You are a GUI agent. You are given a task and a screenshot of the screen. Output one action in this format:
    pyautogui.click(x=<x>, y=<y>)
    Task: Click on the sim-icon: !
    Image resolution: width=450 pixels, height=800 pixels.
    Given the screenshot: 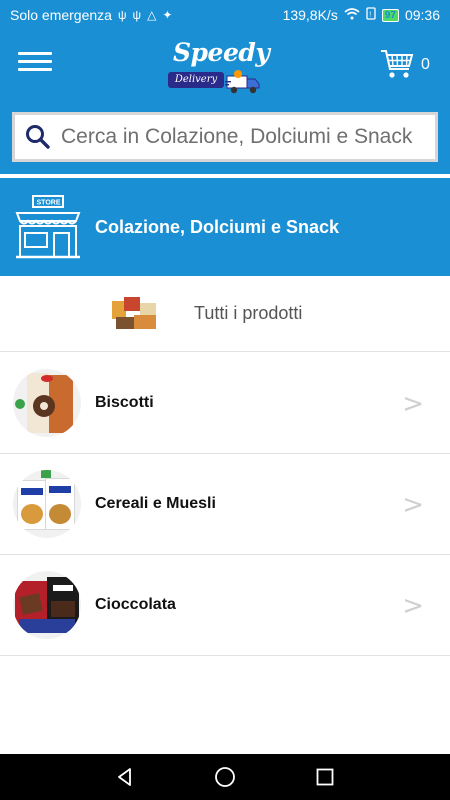 What is the action you would take?
    pyautogui.click(x=371, y=15)
    